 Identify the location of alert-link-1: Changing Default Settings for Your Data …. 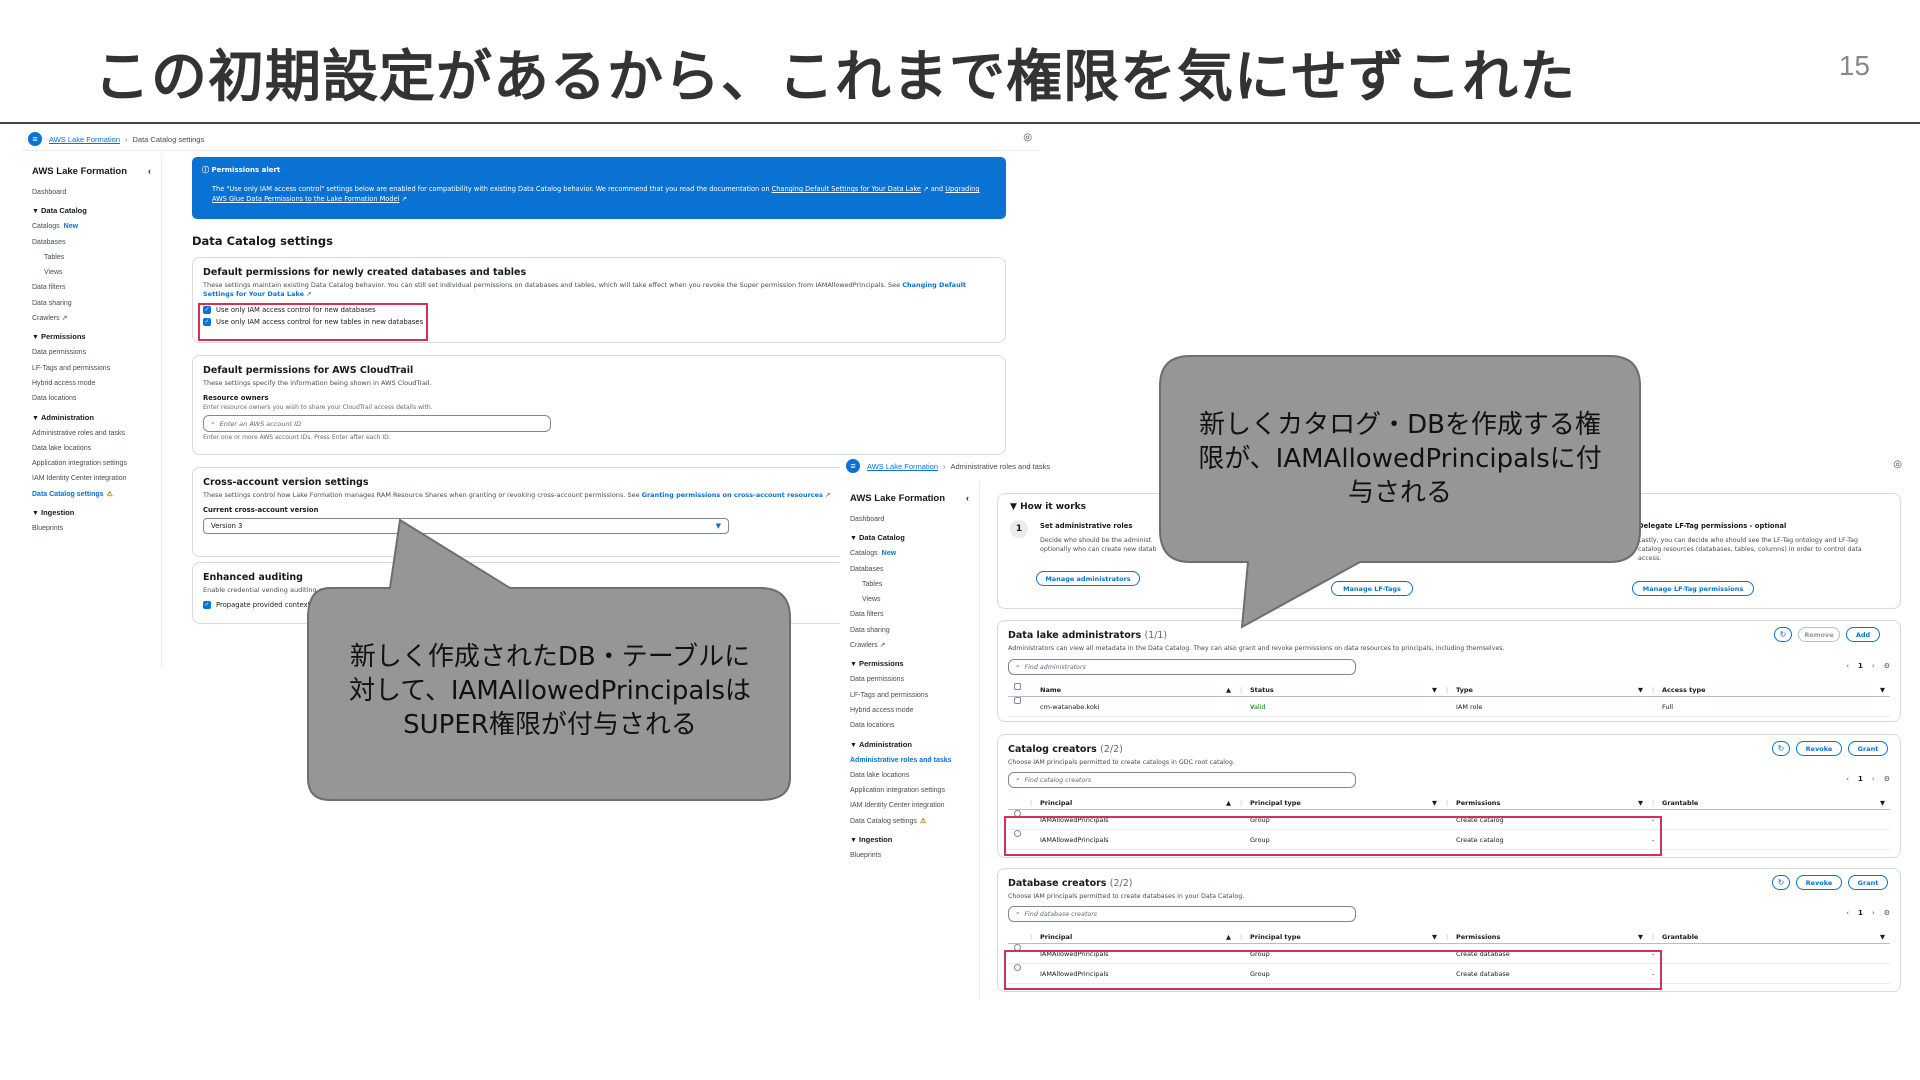
(846, 189).